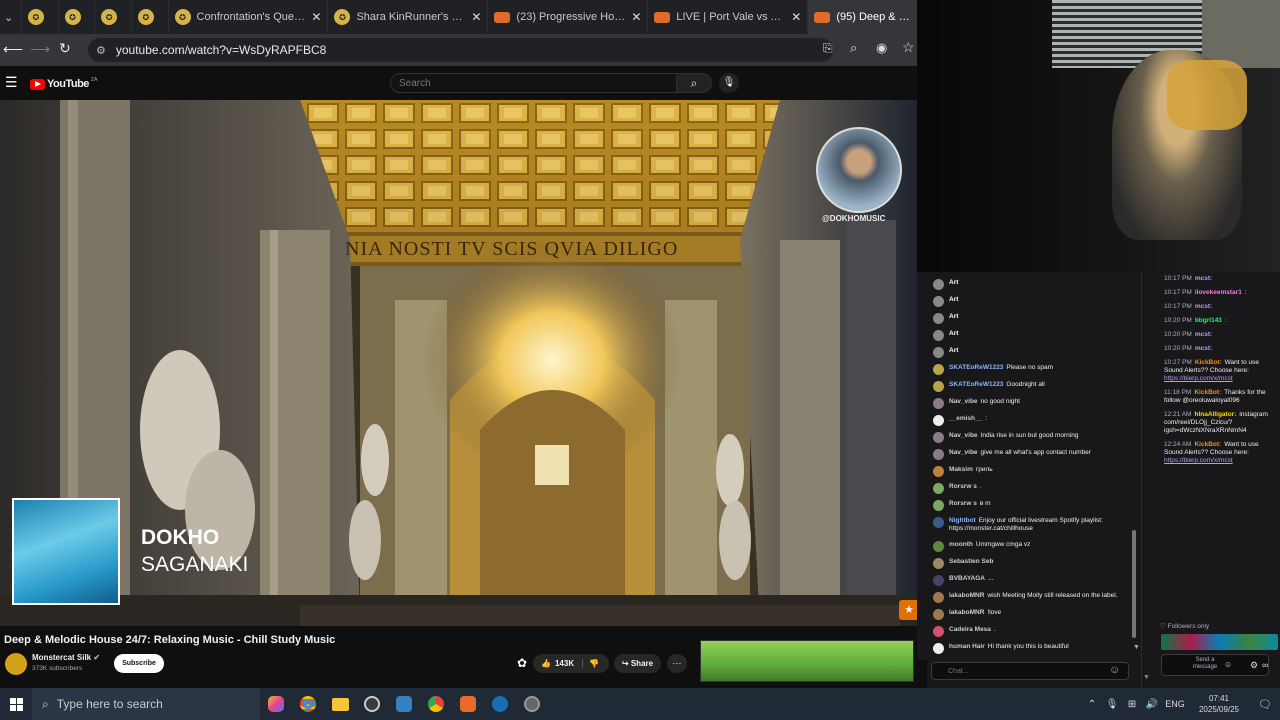 This screenshot has height=720, width=1280. Describe the element at coordinates (11, 17) in the screenshot. I see `tab-search-button: ⌄` at that location.